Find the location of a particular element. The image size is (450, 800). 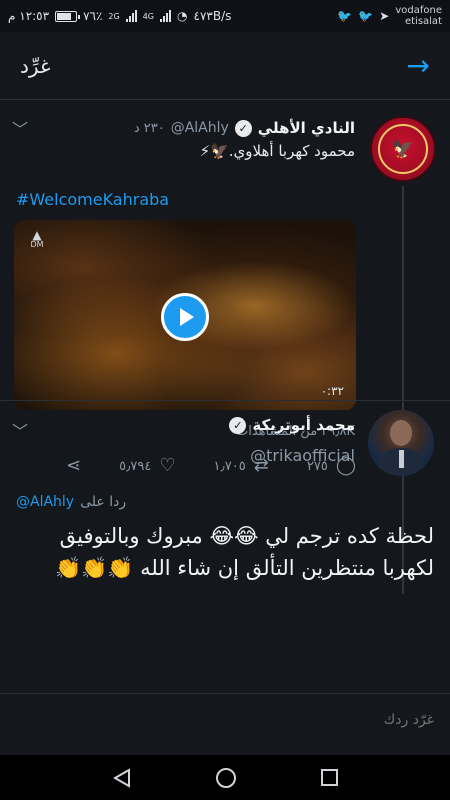

reply-header: محمد أبوتريكة ✓ is located at coordinates (292, 425).